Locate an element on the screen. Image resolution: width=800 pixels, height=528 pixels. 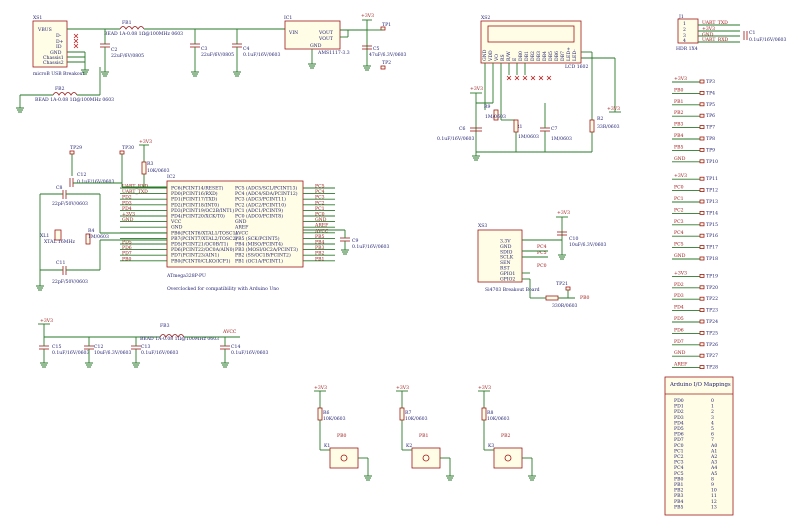
xs3-pin-label: GPIO1 is located at coordinates (507, 274).